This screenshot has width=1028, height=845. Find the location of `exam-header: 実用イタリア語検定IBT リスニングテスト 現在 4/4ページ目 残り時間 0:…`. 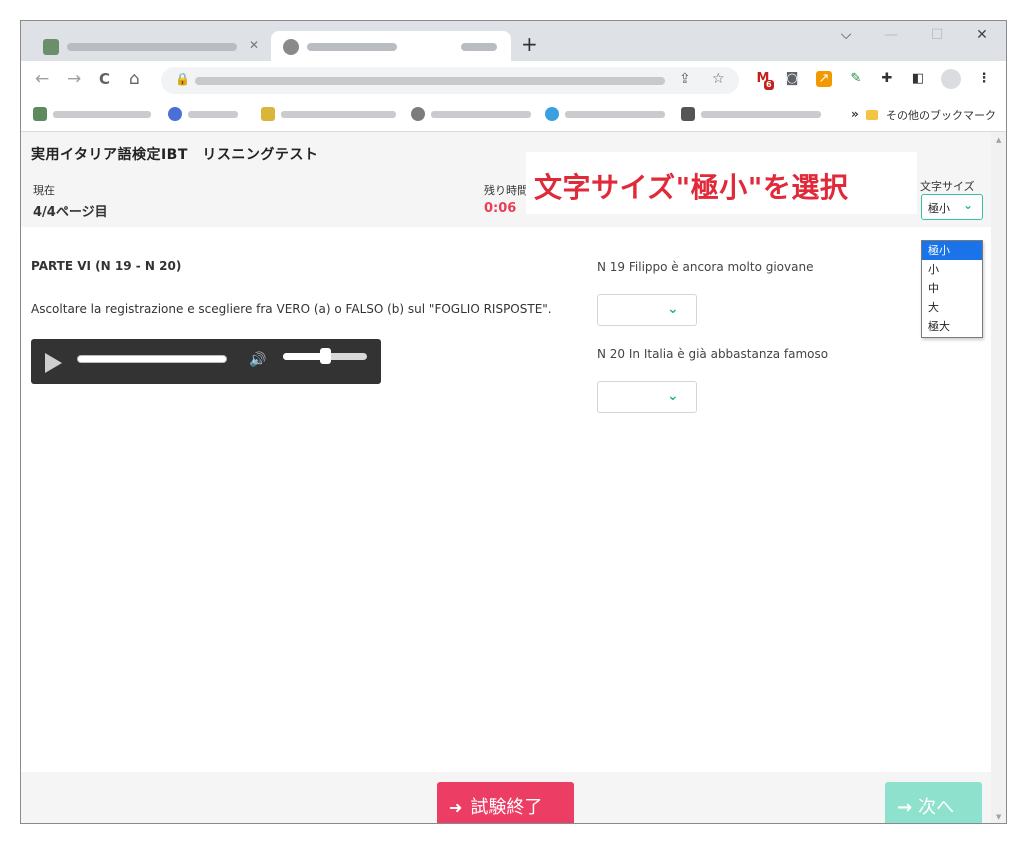

exam-header: 実用イタリア語検定IBT リスニングテスト 現在 4/4ページ目 残り時間 0:… is located at coordinates (506, 179).